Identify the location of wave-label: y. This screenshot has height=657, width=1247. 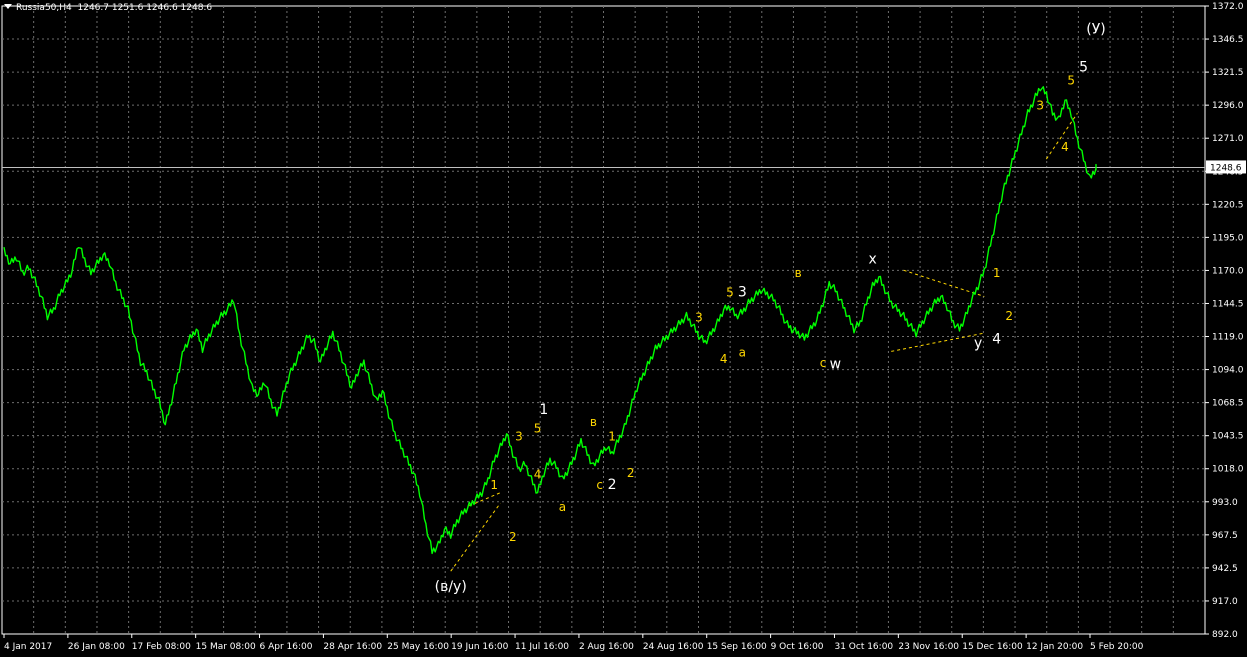
(978, 343).